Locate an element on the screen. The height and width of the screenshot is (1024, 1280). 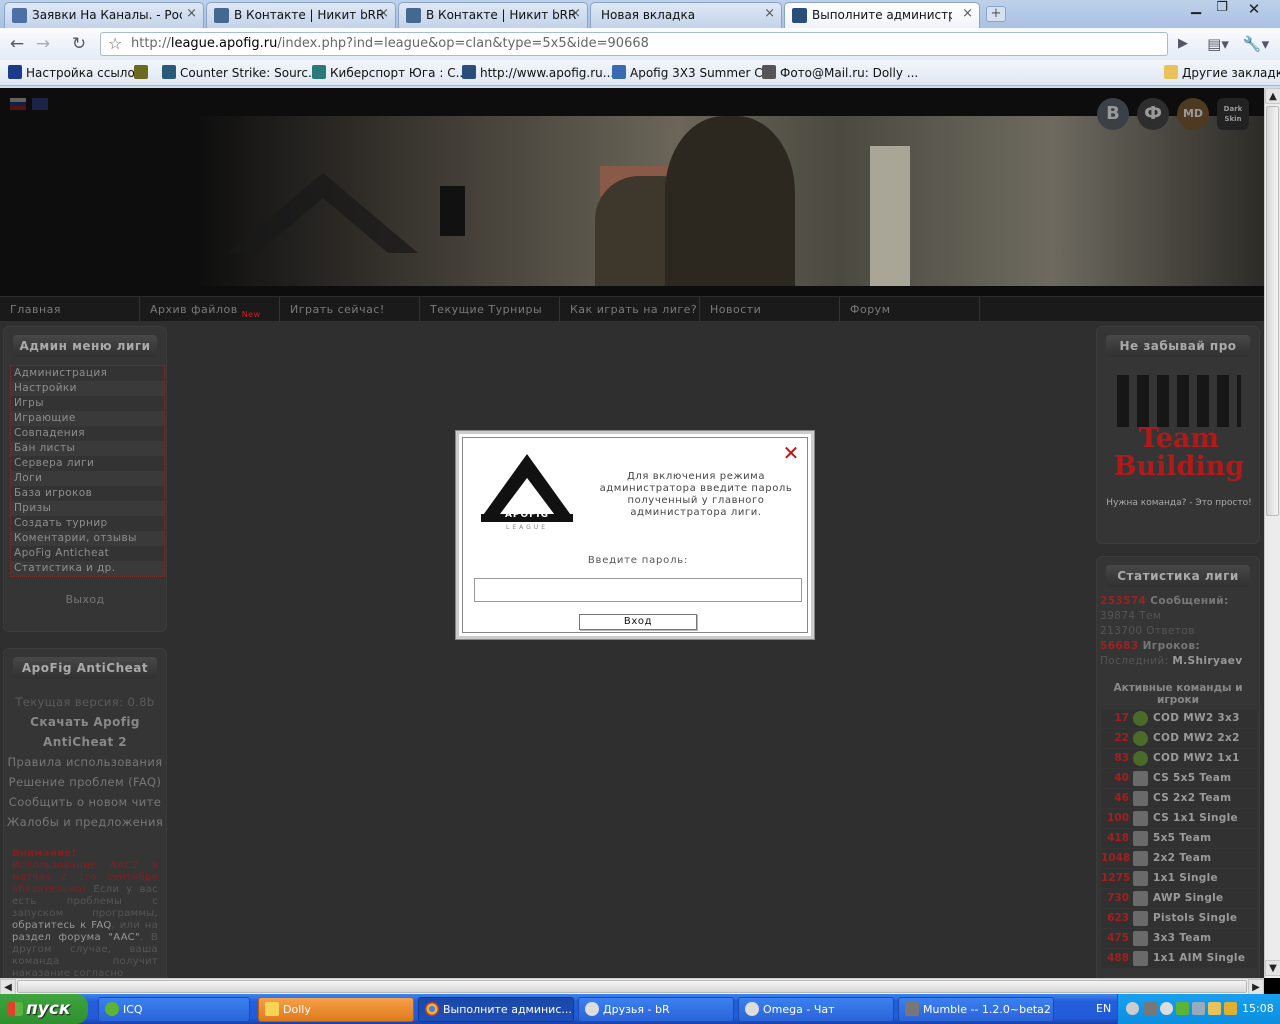
admin-menu-item: Логи is located at coordinates (87, 478).